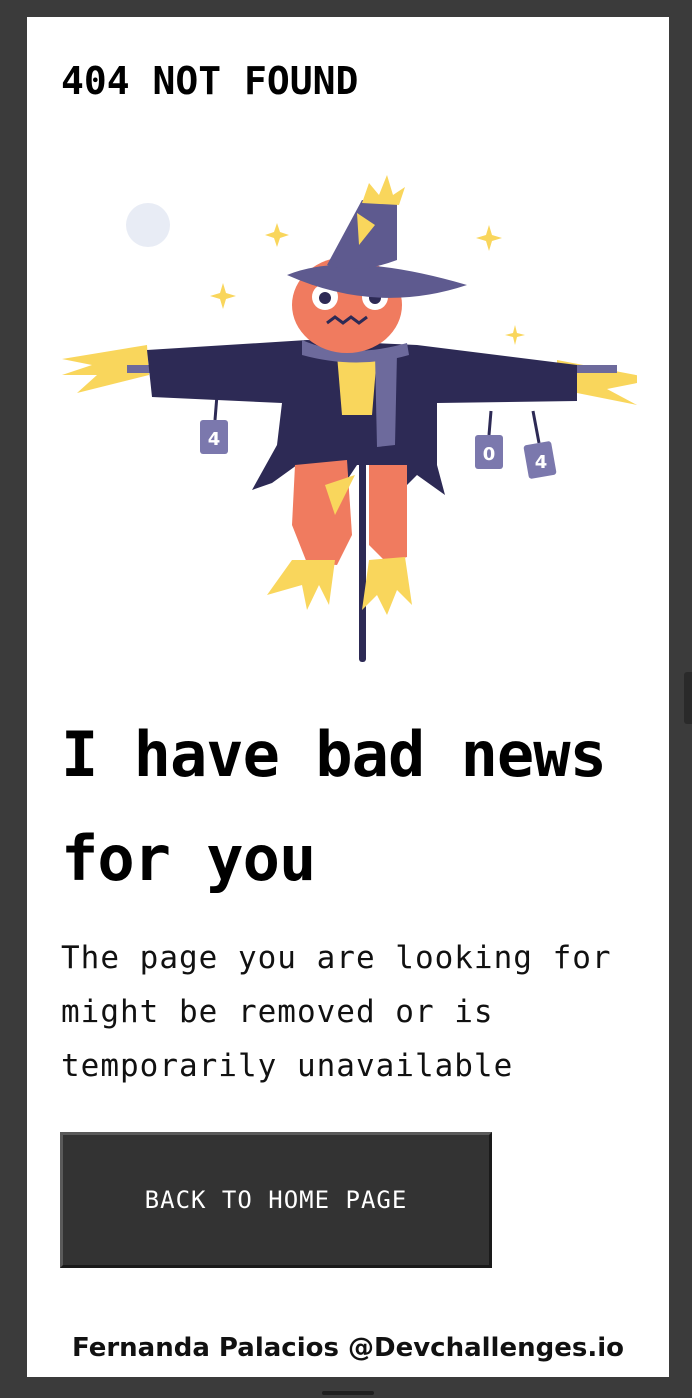 This screenshot has height=1398, width=692. I want to click on brand-logo: 404 NOT FOUND, so click(209, 81).